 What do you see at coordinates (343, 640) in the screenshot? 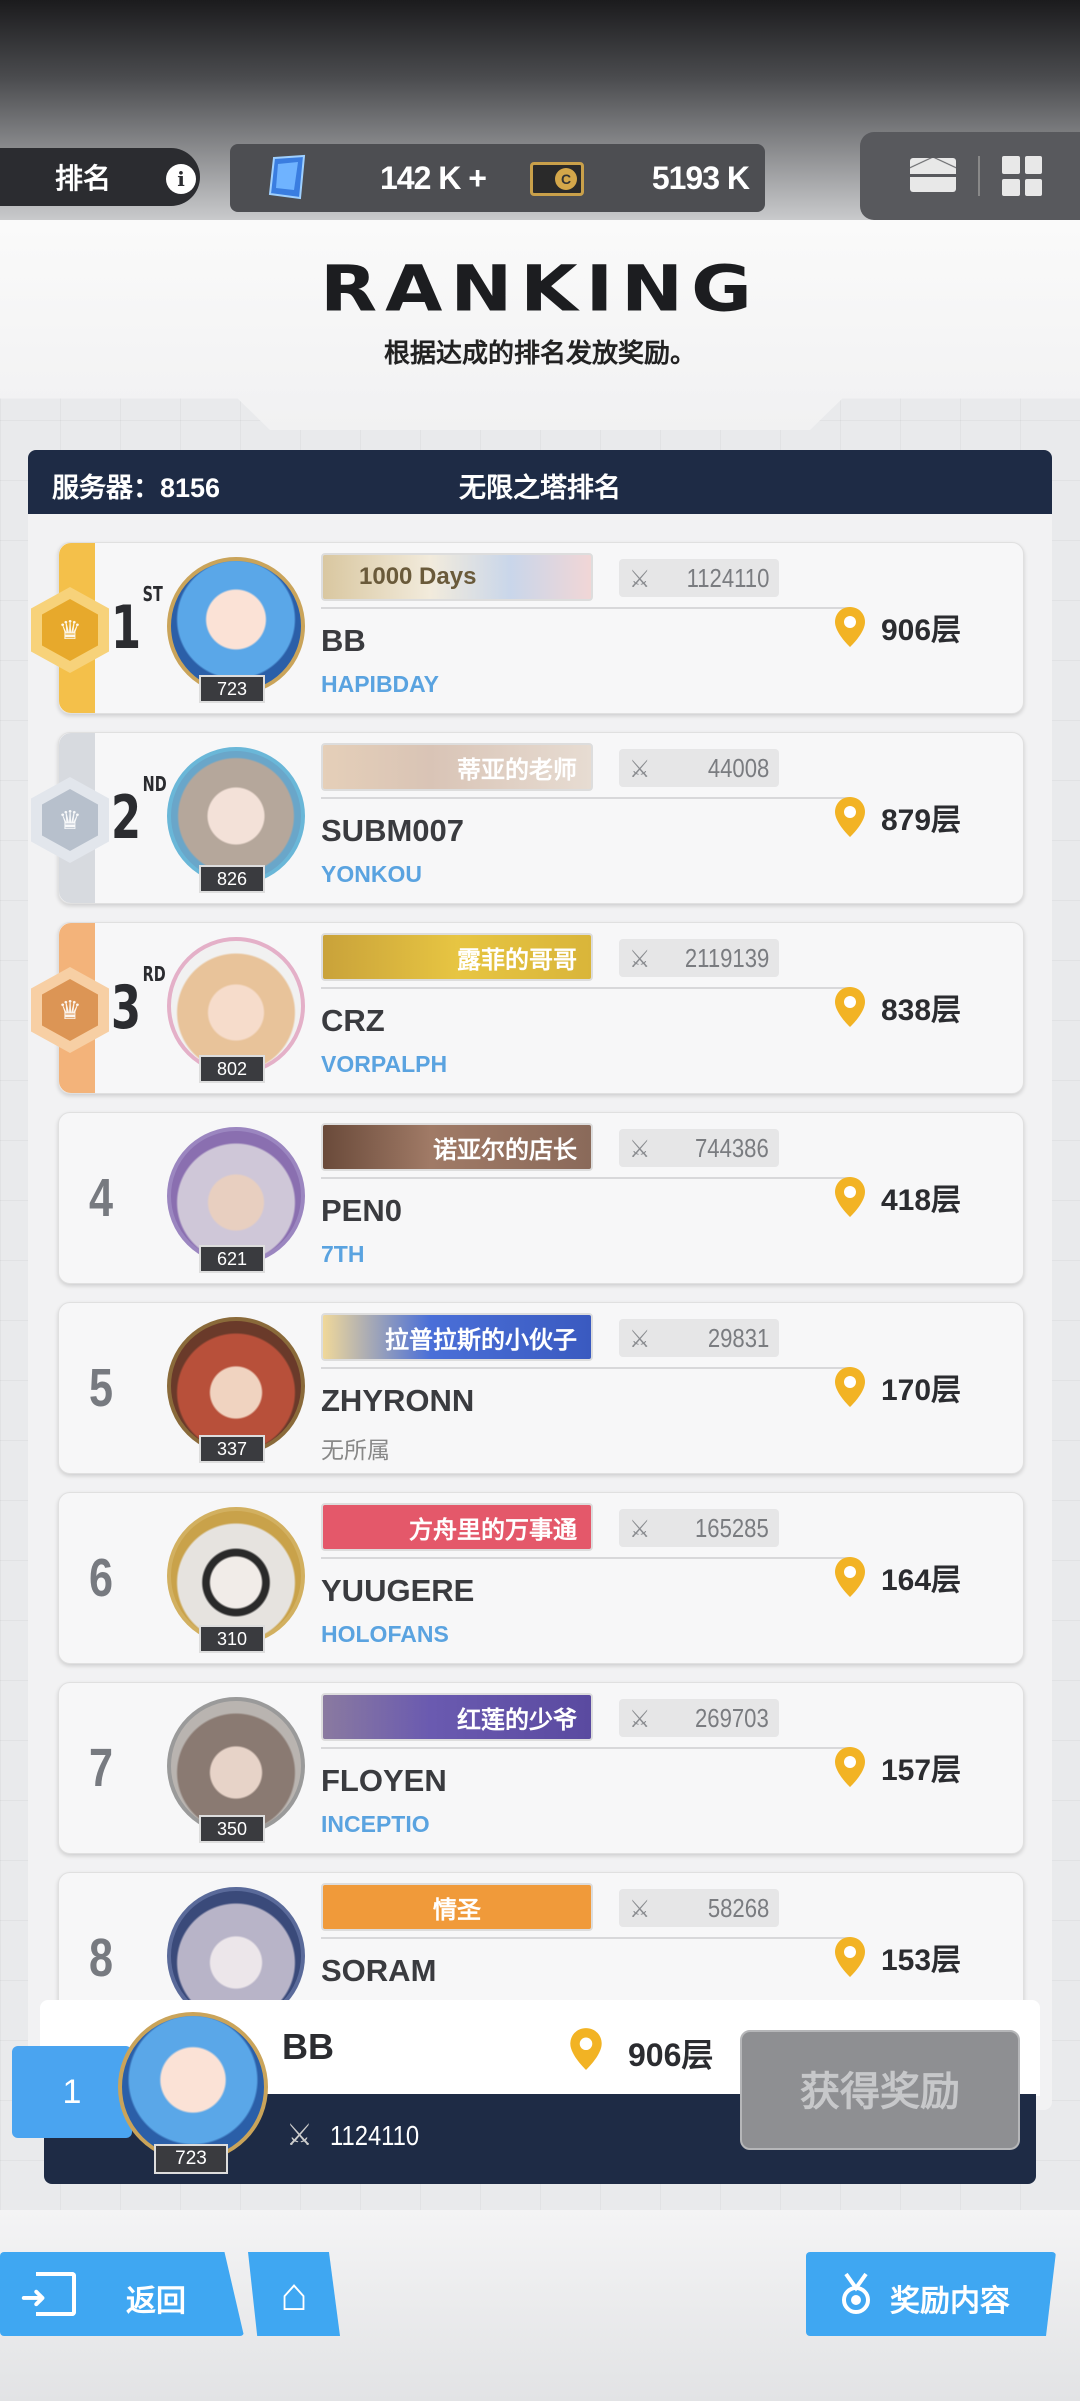
I see `player-name: BB` at bounding box center [343, 640].